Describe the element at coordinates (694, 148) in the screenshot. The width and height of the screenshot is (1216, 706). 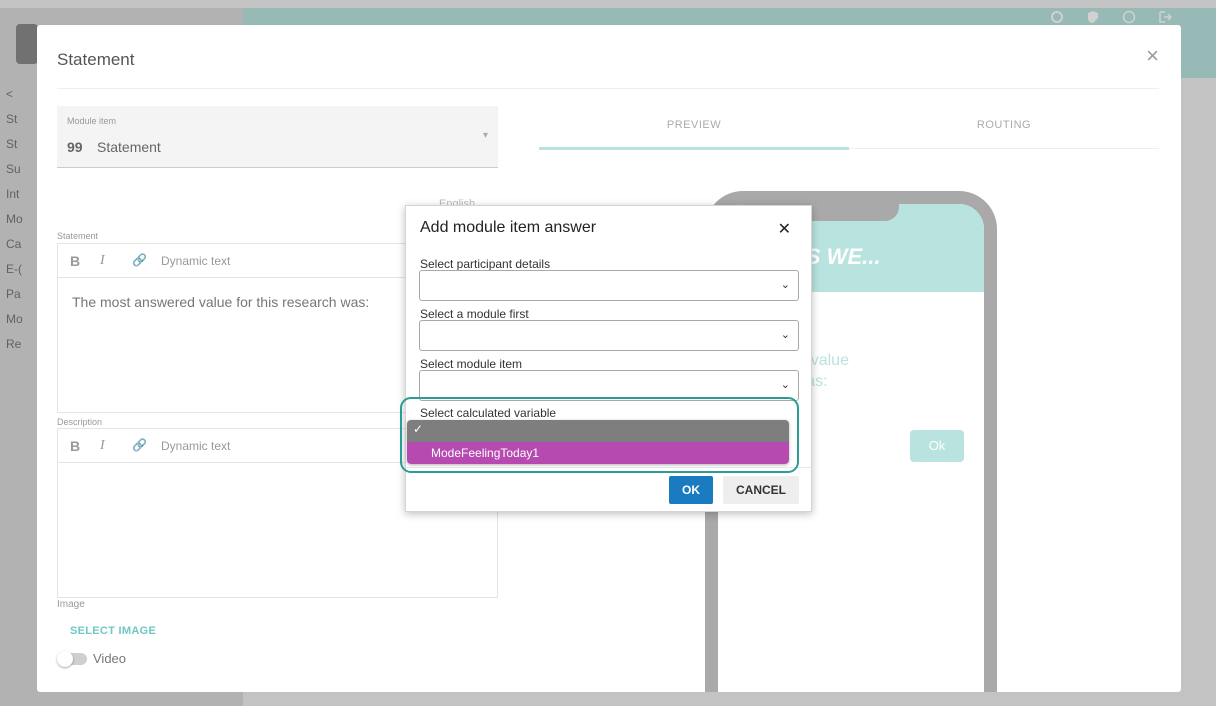
I see `active-tab-indicator` at that location.